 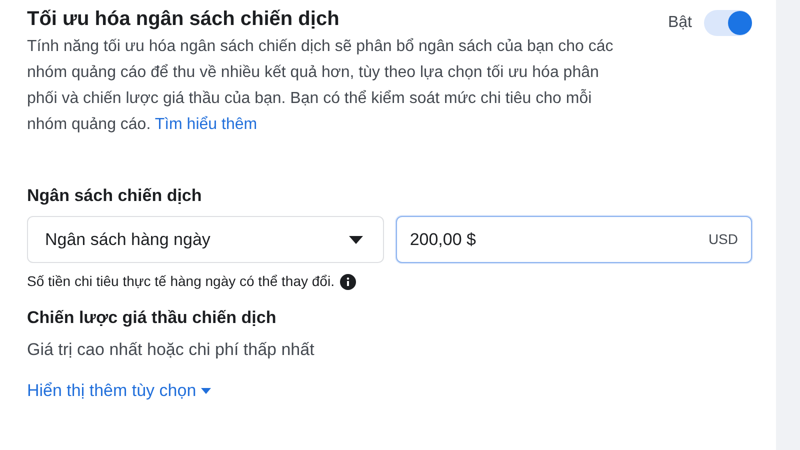 I want to click on currency-label: USD, so click(x=723, y=239).